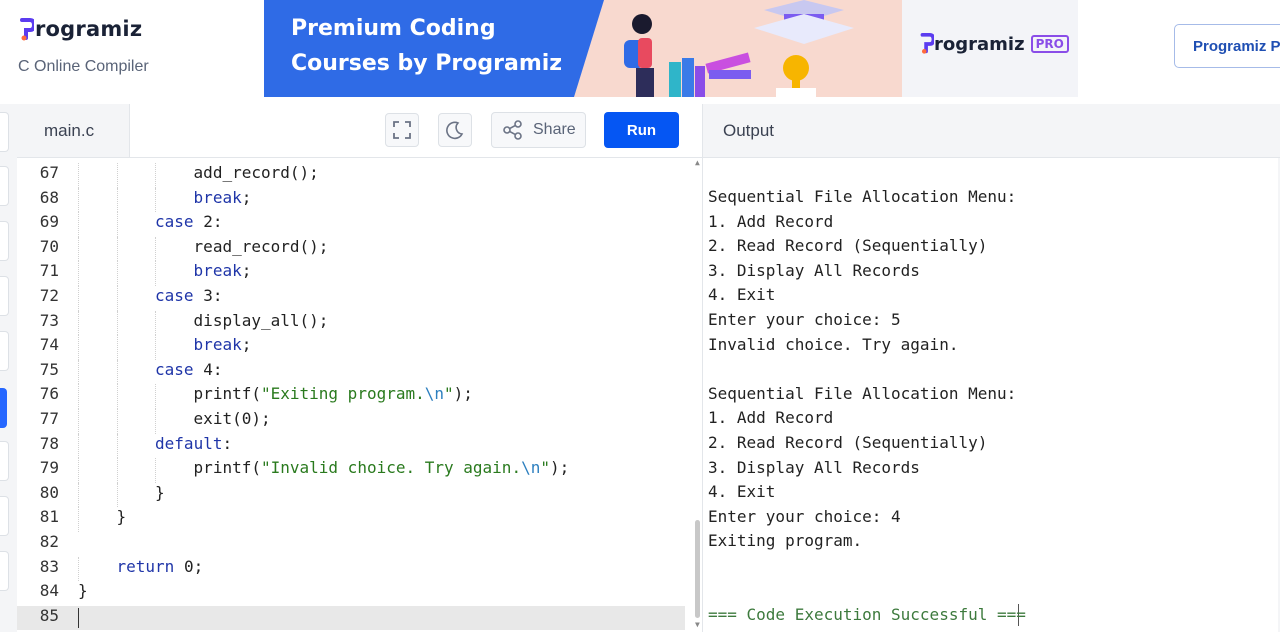 The height and width of the screenshot is (632, 1280). I want to click on code-line: 77 exit(0);, so click(351, 421).